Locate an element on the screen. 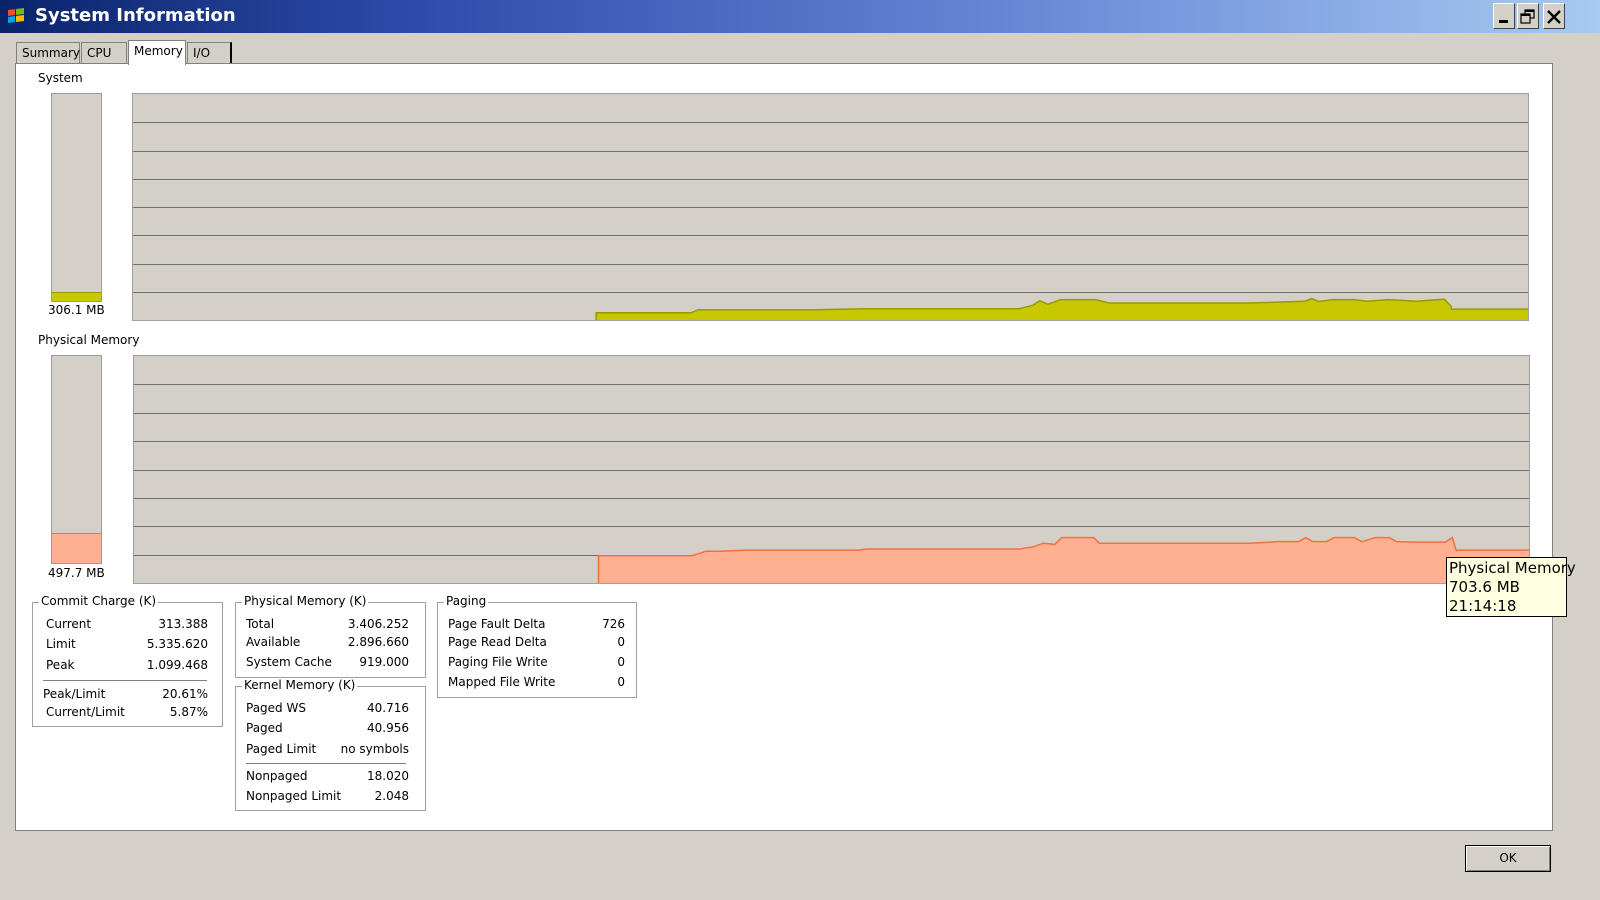 Image resolution: width=1600 pixels, height=900 pixels. tooltip-title: Physical Memory is located at coordinates (1512, 568).